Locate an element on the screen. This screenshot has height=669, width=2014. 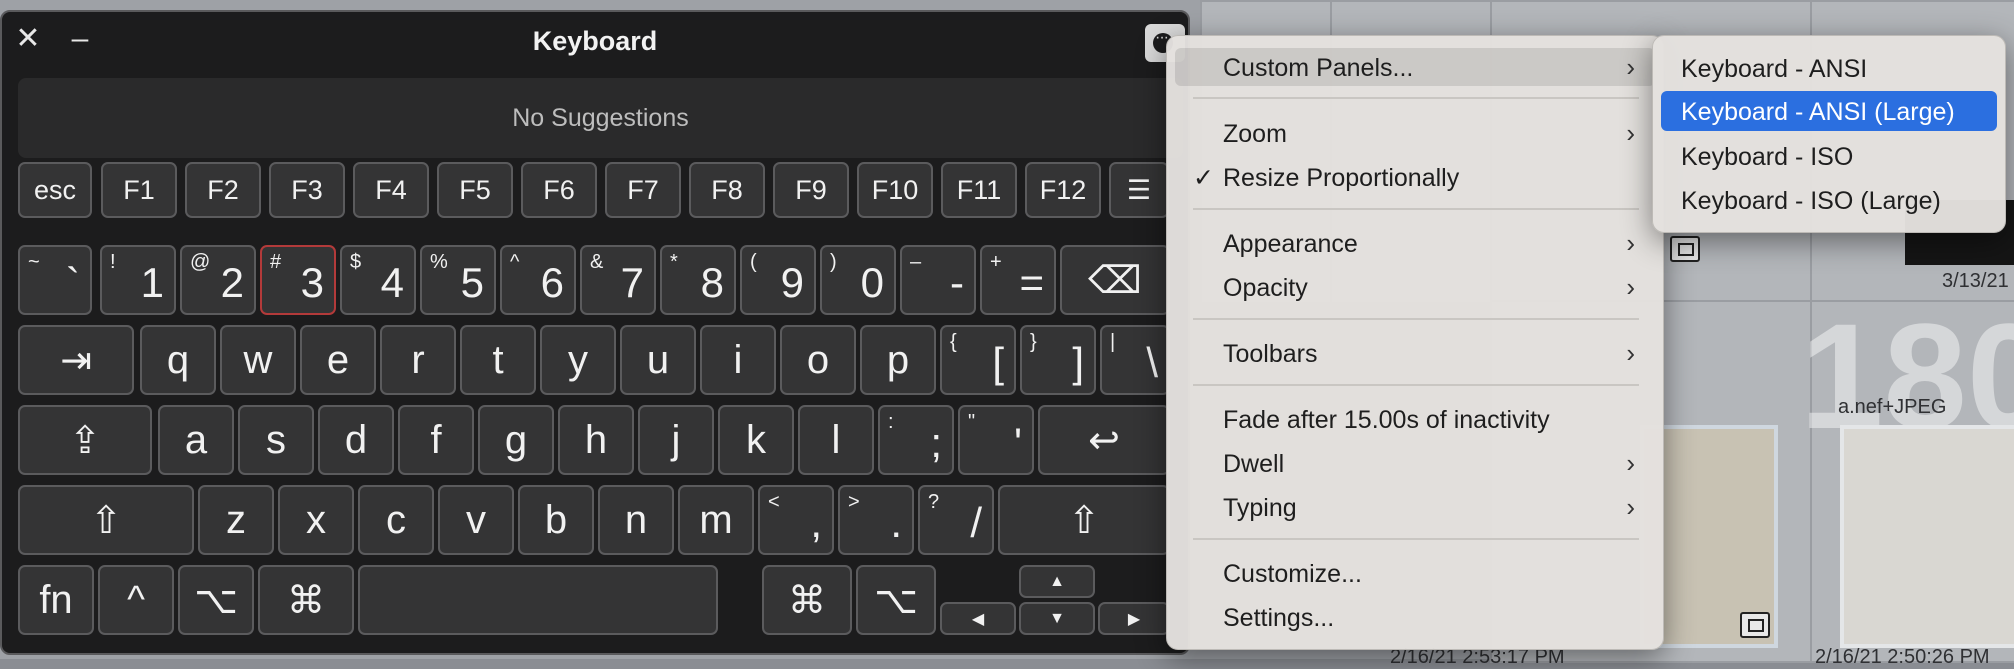
key-z: z is located at coordinates (236, 520).